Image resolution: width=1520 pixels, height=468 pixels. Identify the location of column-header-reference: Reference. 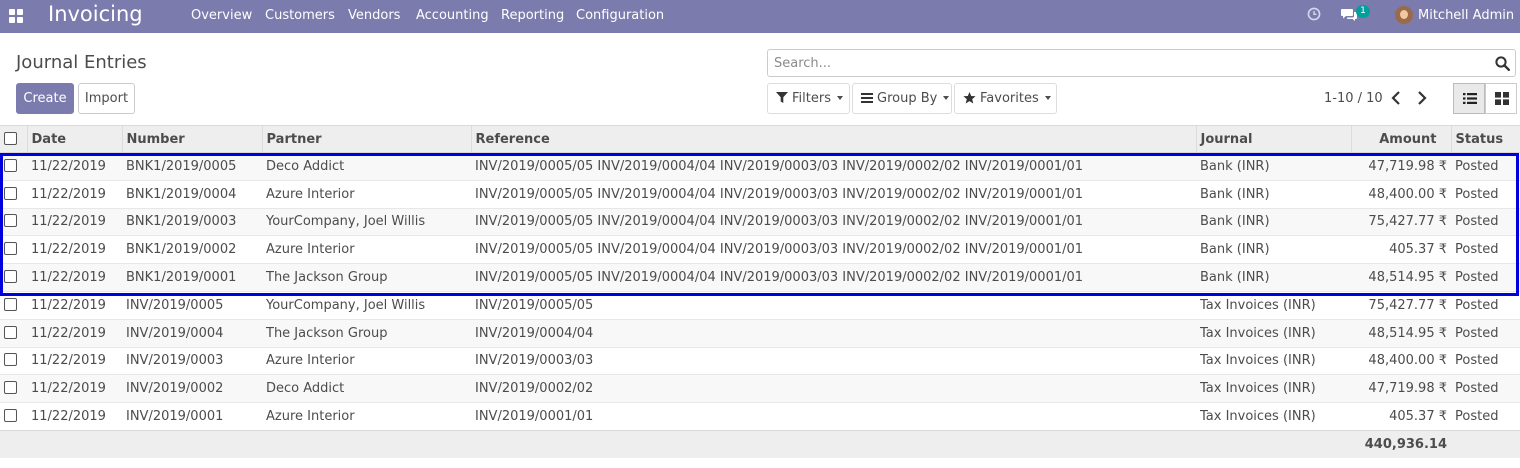
(833, 139).